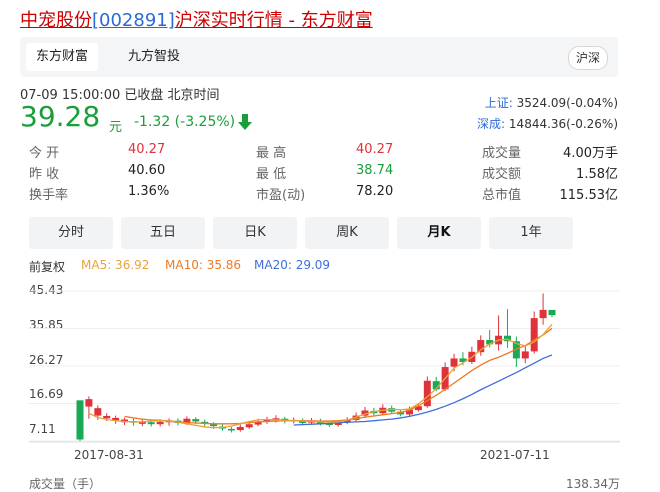 This screenshot has height=492, width=660. Describe the element at coordinates (65, 484) in the screenshot. I see `volume-label: 成交量（手）` at that location.